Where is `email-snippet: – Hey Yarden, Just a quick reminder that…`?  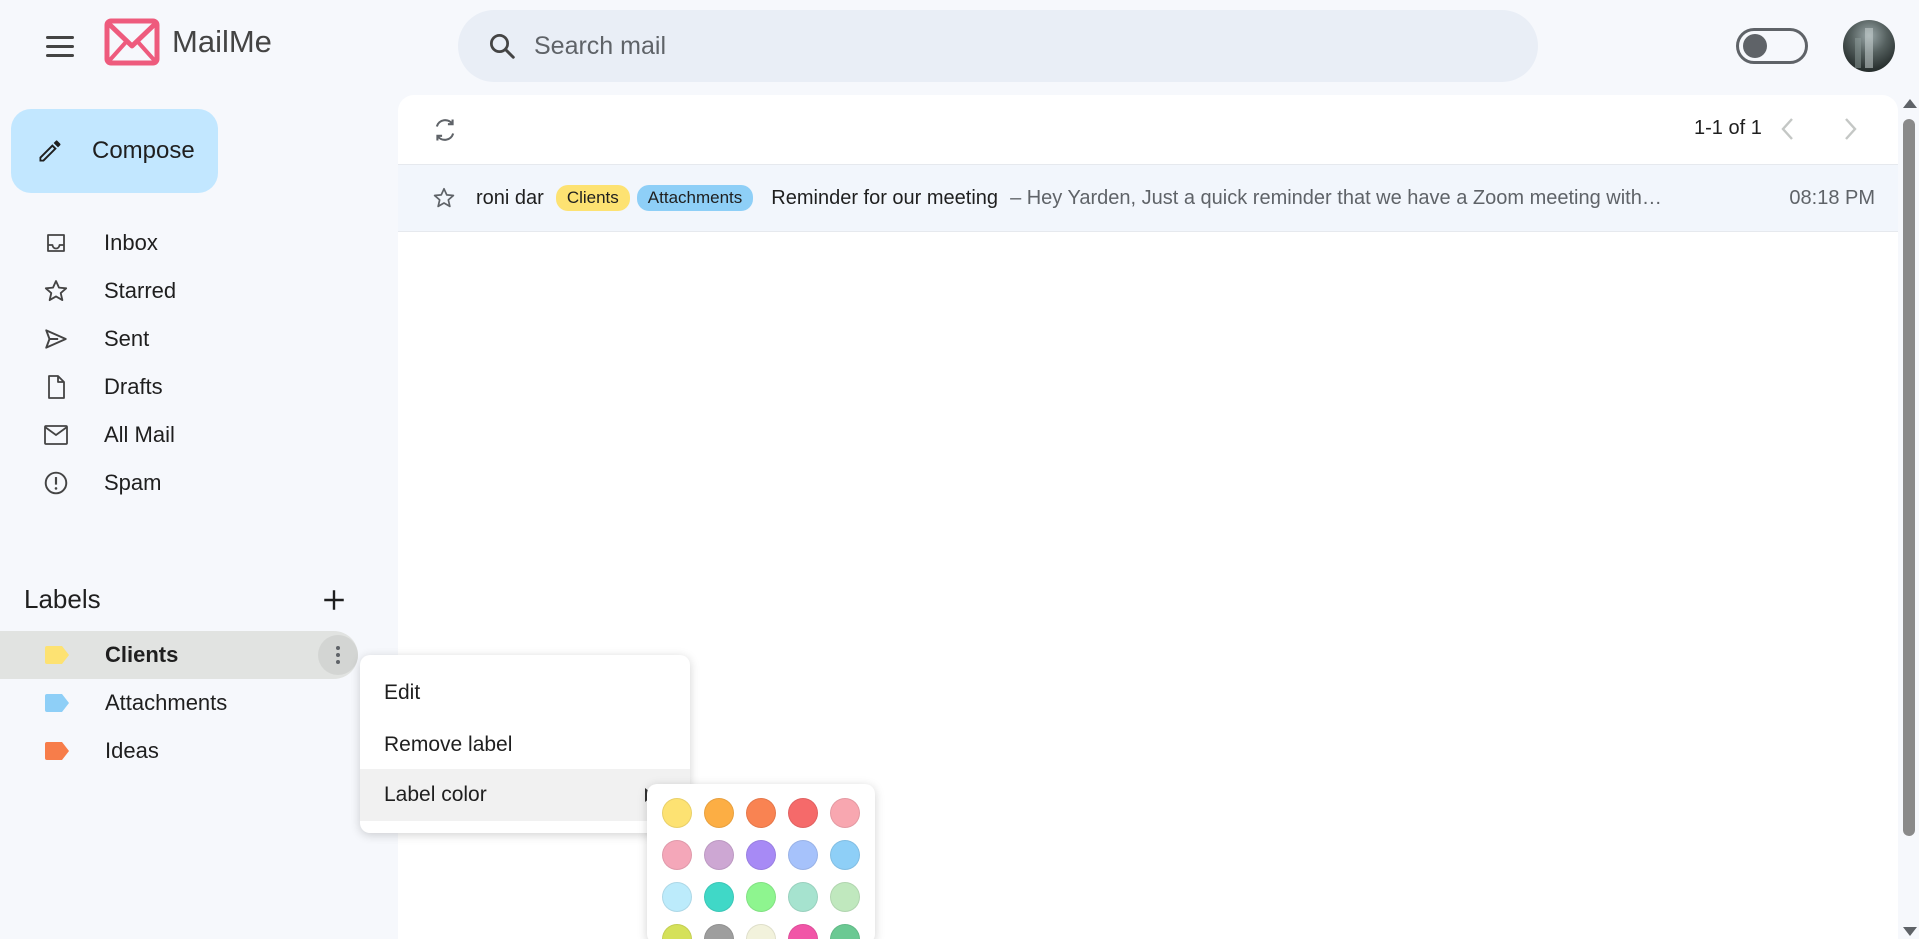
email-snippet: – Hey Yarden, Just a quick reminder that… is located at coordinates (1336, 197).